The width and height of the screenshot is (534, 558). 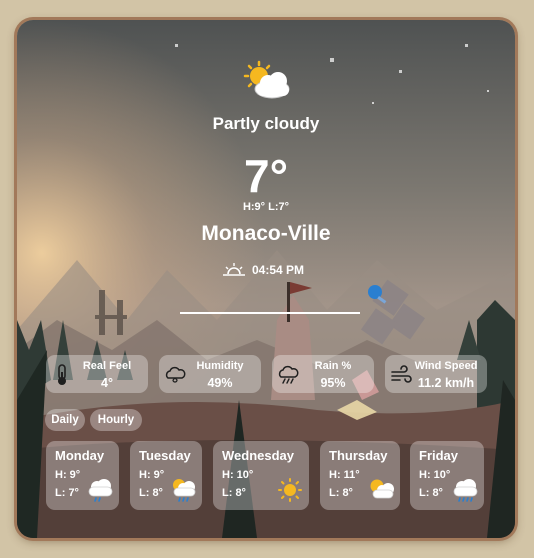 I want to click on divider, so click(x=270, y=313).